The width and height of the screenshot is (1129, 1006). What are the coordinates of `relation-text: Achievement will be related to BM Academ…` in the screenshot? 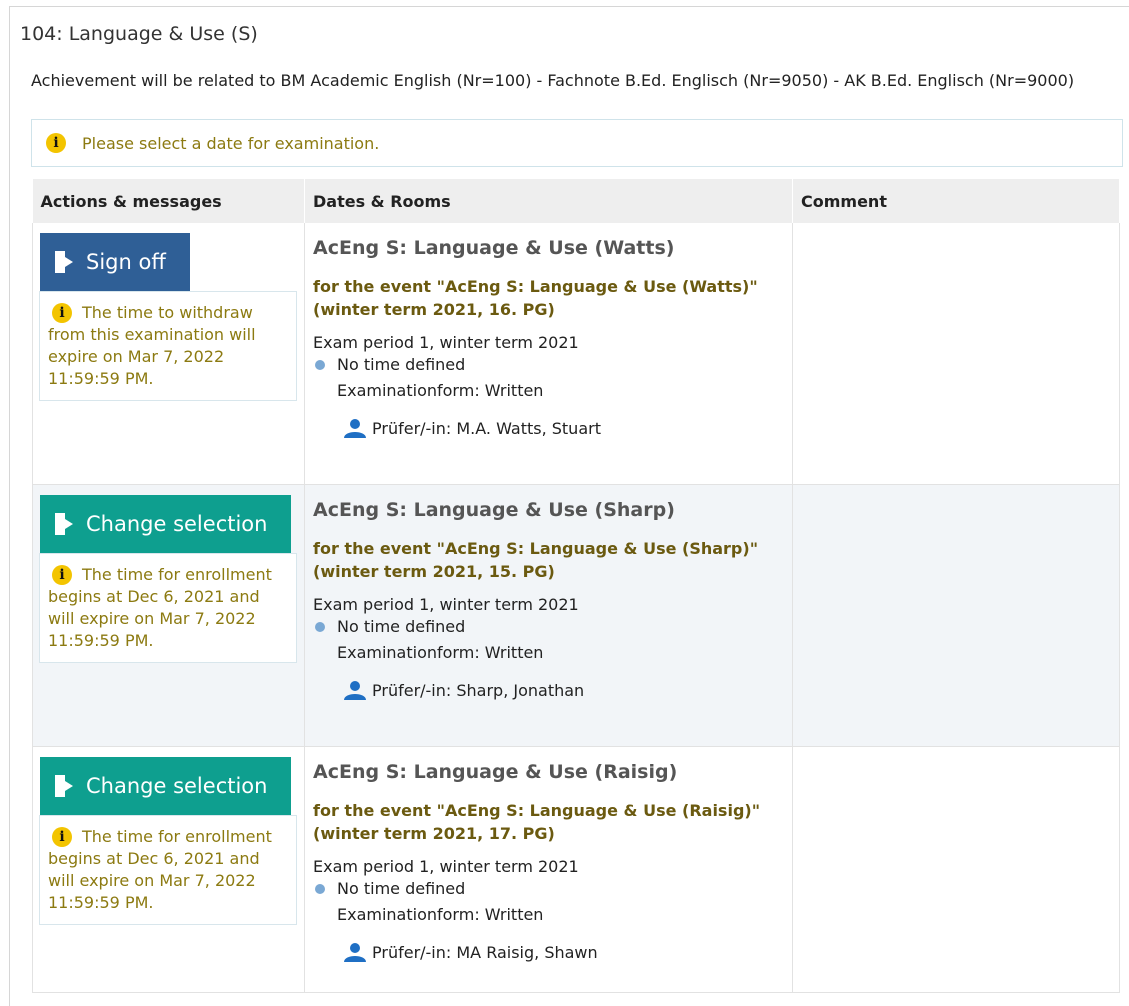 It's located at (553, 80).